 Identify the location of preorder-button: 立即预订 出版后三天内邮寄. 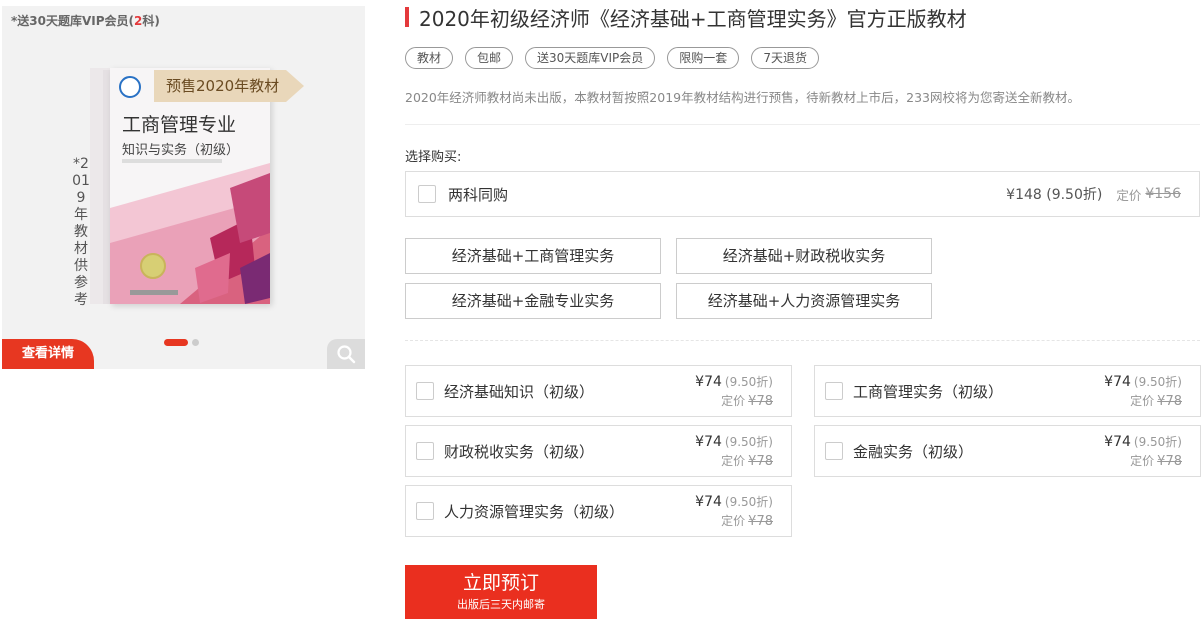
(501, 592).